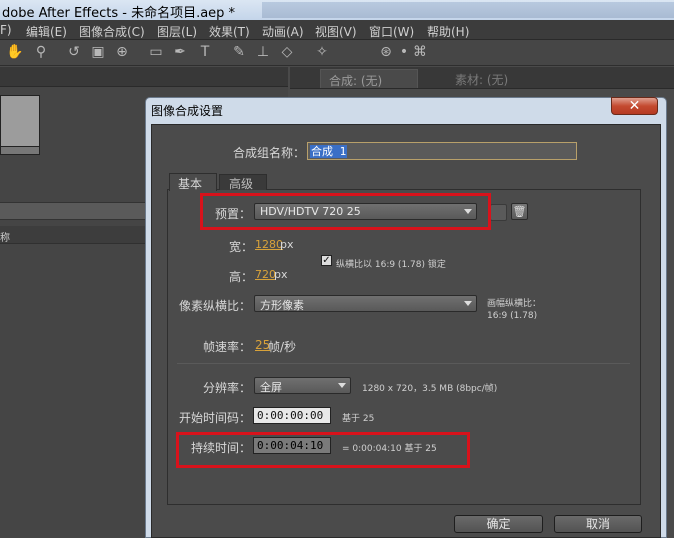 Image resolution: width=674 pixels, height=538 pixels. What do you see at coordinates (287, 244) in the screenshot?
I see `width-unit: px` at bounding box center [287, 244].